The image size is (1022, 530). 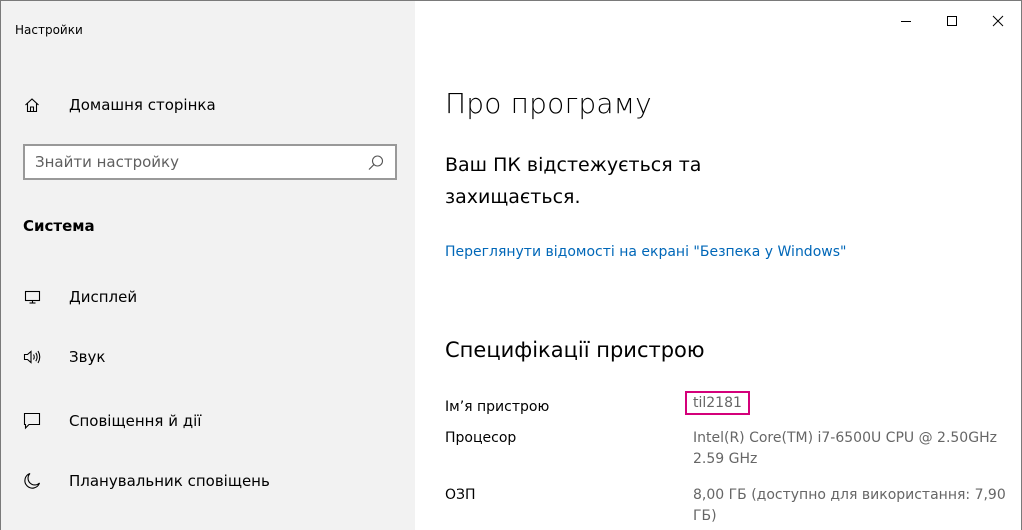 I want to click on minimize-icon, so click(x=906, y=21).